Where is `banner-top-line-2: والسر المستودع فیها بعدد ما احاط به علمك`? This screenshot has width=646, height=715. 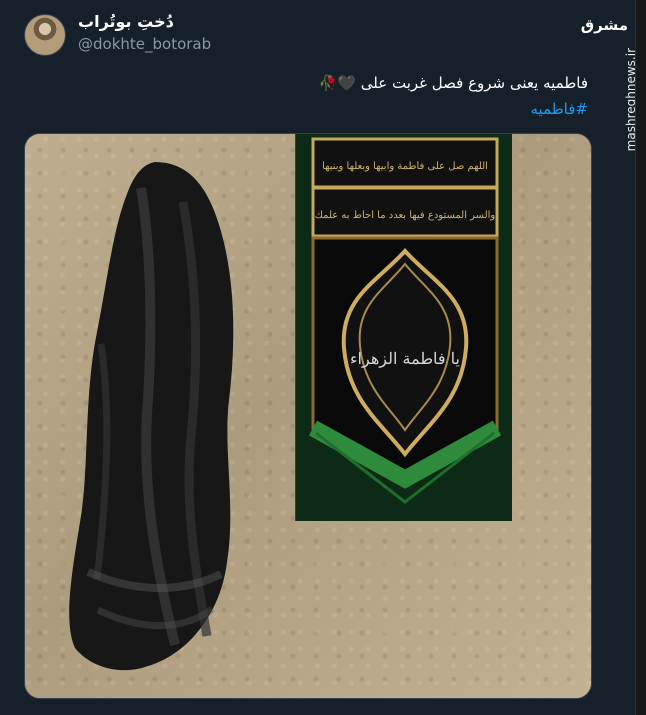 banner-top-line-2: والسر المستودع فیها بعدد ما احاط به علمك is located at coordinates (405, 215).